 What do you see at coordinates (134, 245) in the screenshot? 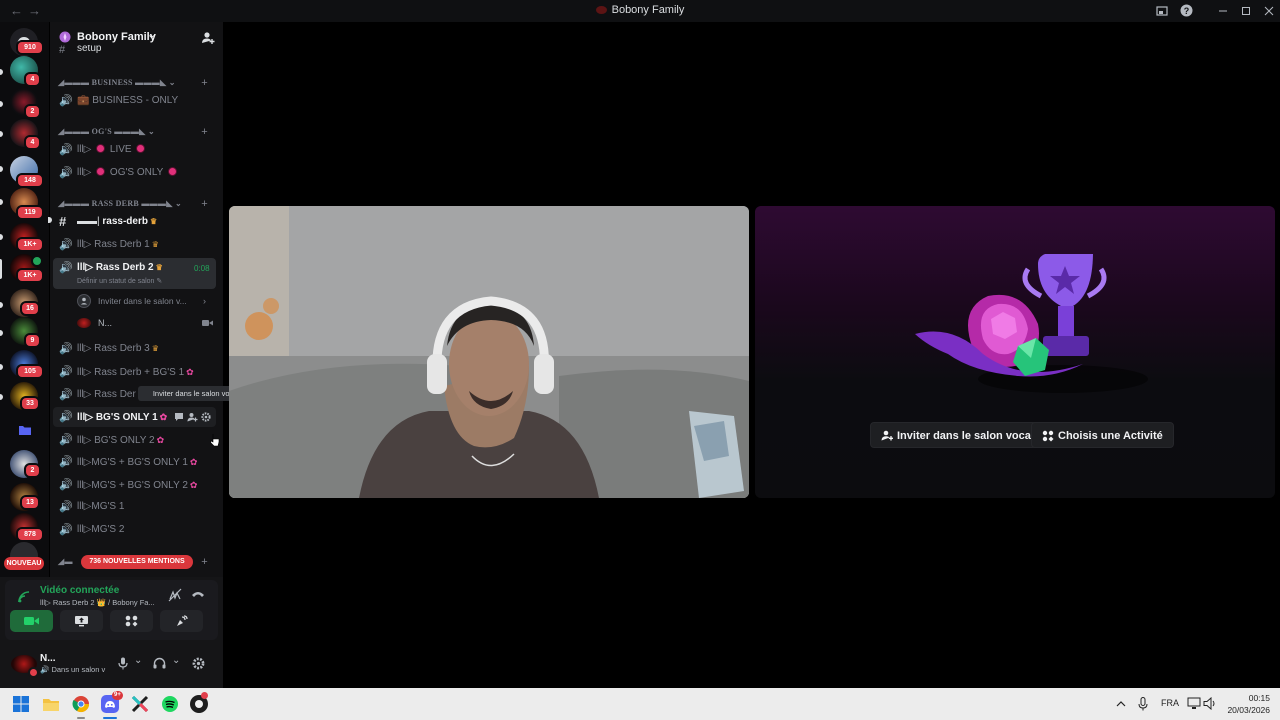
I see `voice-channel-rass-derb-1: 🔊 lll▷ Rass Derb 1 ♛` at bounding box center [134, 245].